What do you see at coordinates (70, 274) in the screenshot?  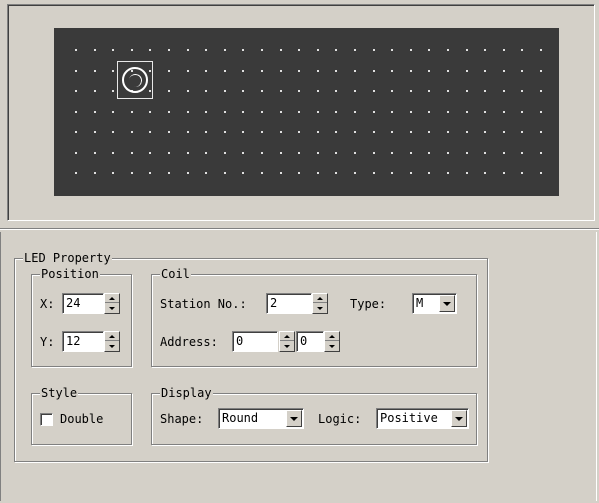 I see `position-title: Position` at bounding box center [70, 274].